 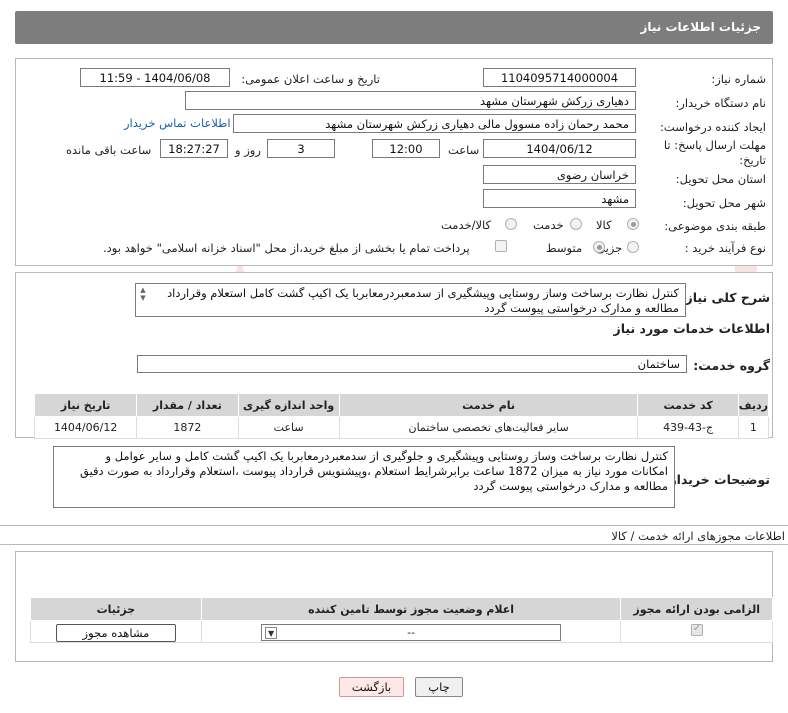 I want to click on services-section-title: اطلاعات خدمات مورد نیاز, so click(x=692, y=328).